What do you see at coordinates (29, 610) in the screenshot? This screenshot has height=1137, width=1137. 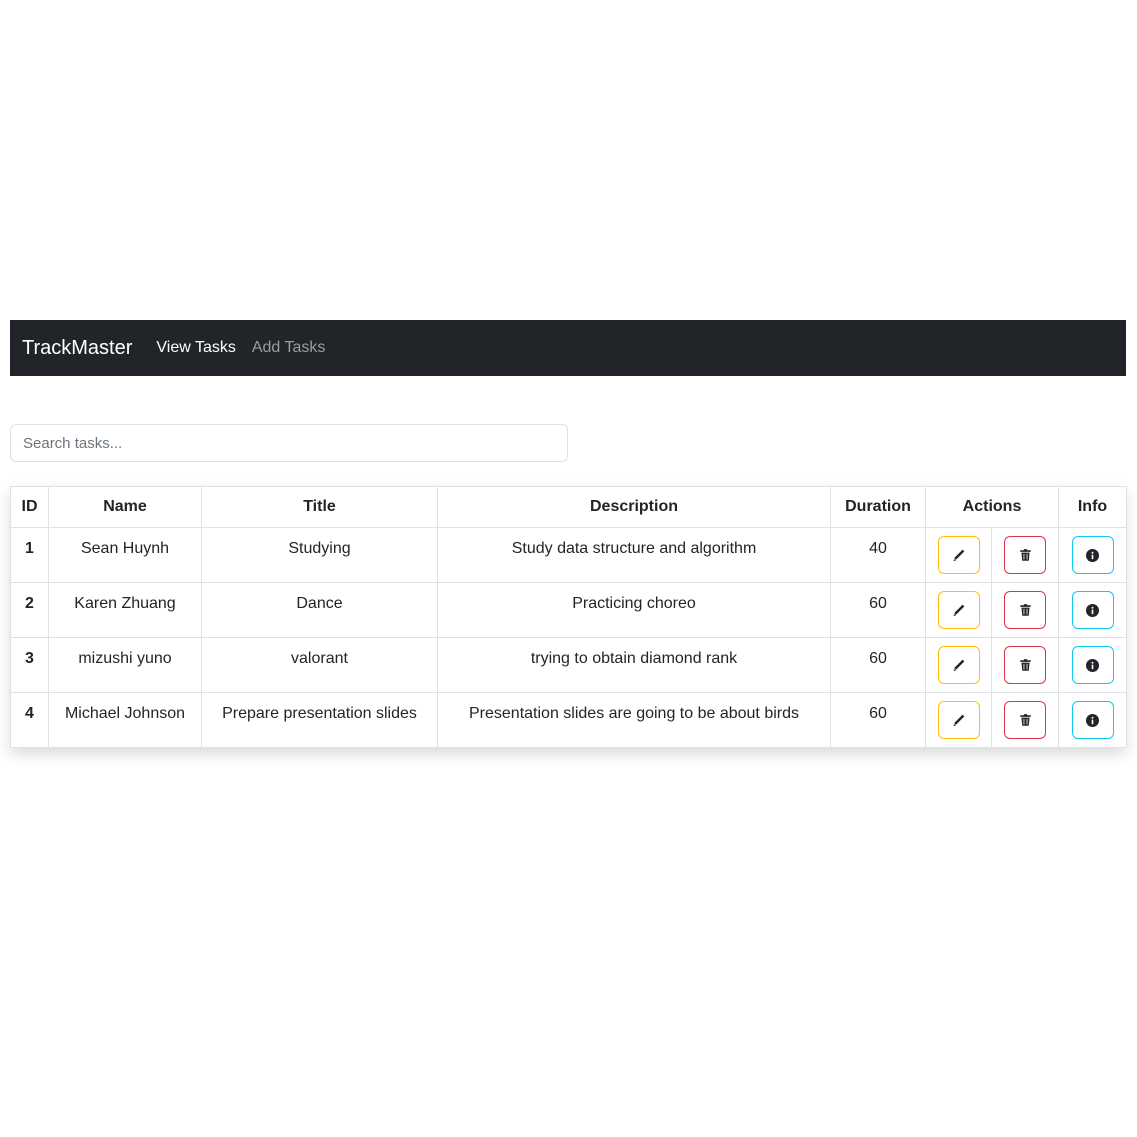 I see `cell-id: 2` at bounding box center [29, 610].